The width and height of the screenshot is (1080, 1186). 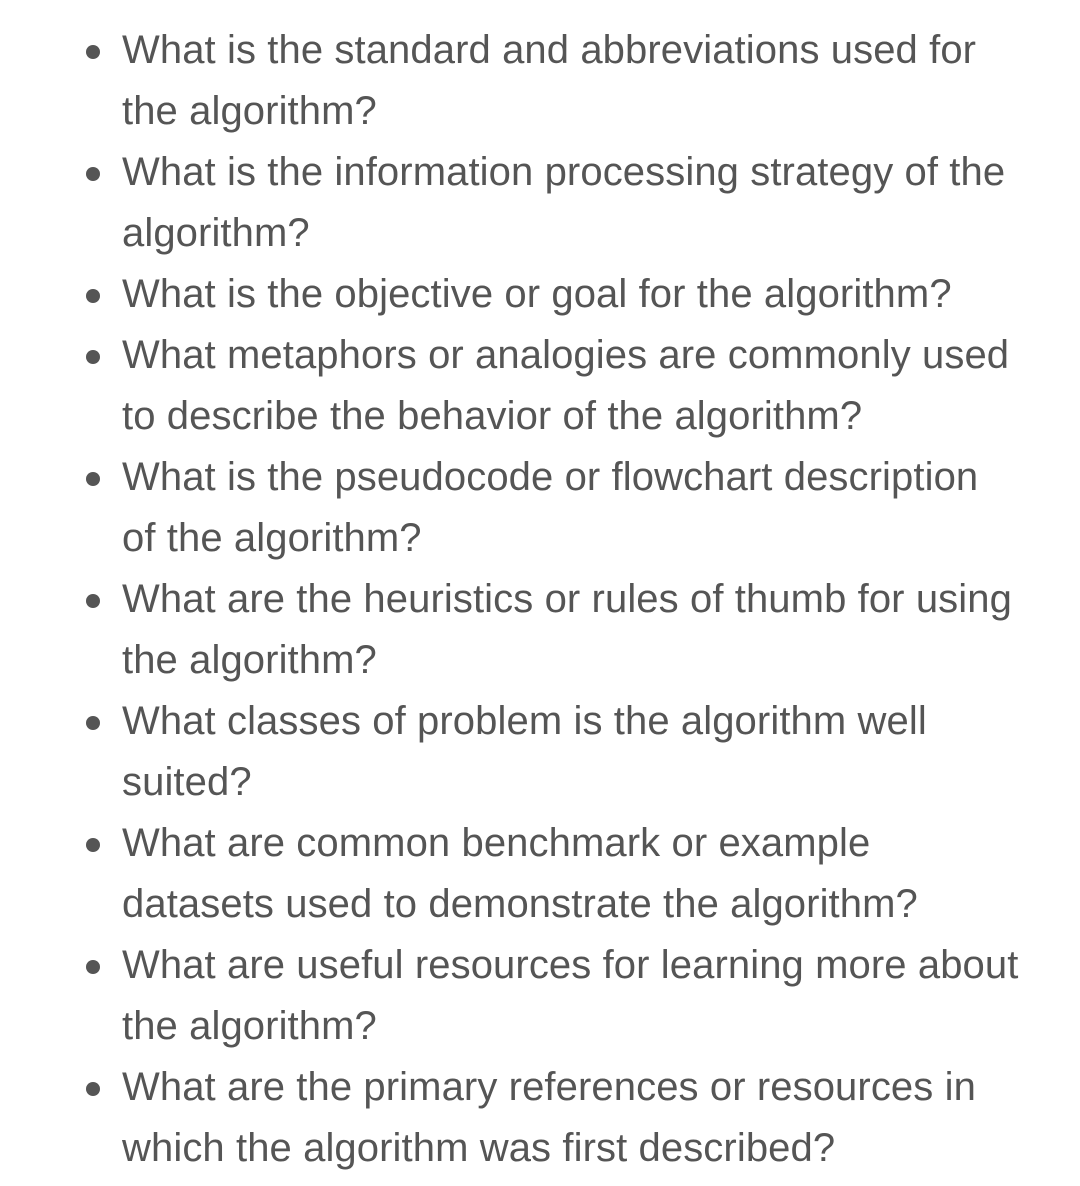 What do you see at coordinates (216, 233) in the screenshot?
I see `line: algorithm?` at bounding box center [216, 233].